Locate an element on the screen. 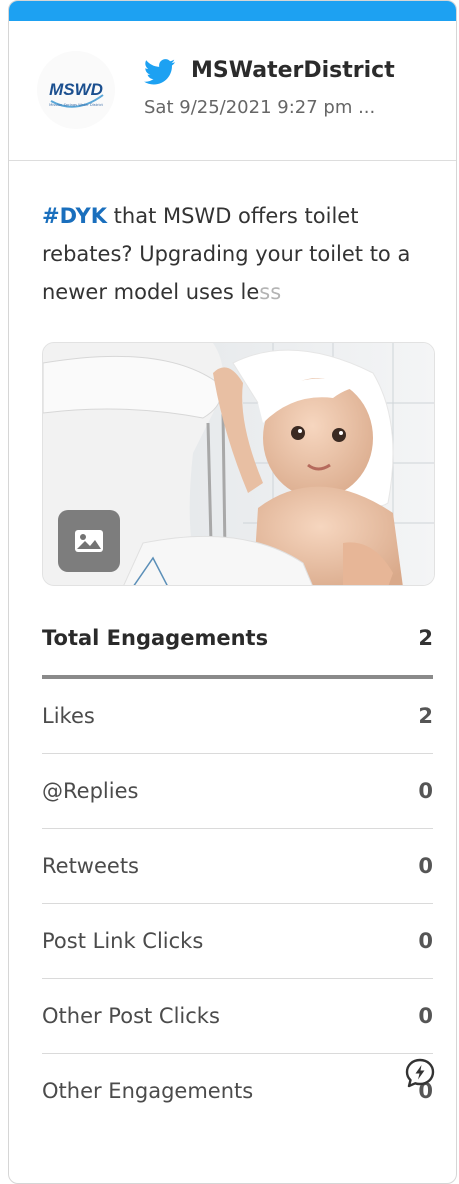 This screenshot has height=1184, width=459. twitter-bird-icon is located at coordinates (160, 72).